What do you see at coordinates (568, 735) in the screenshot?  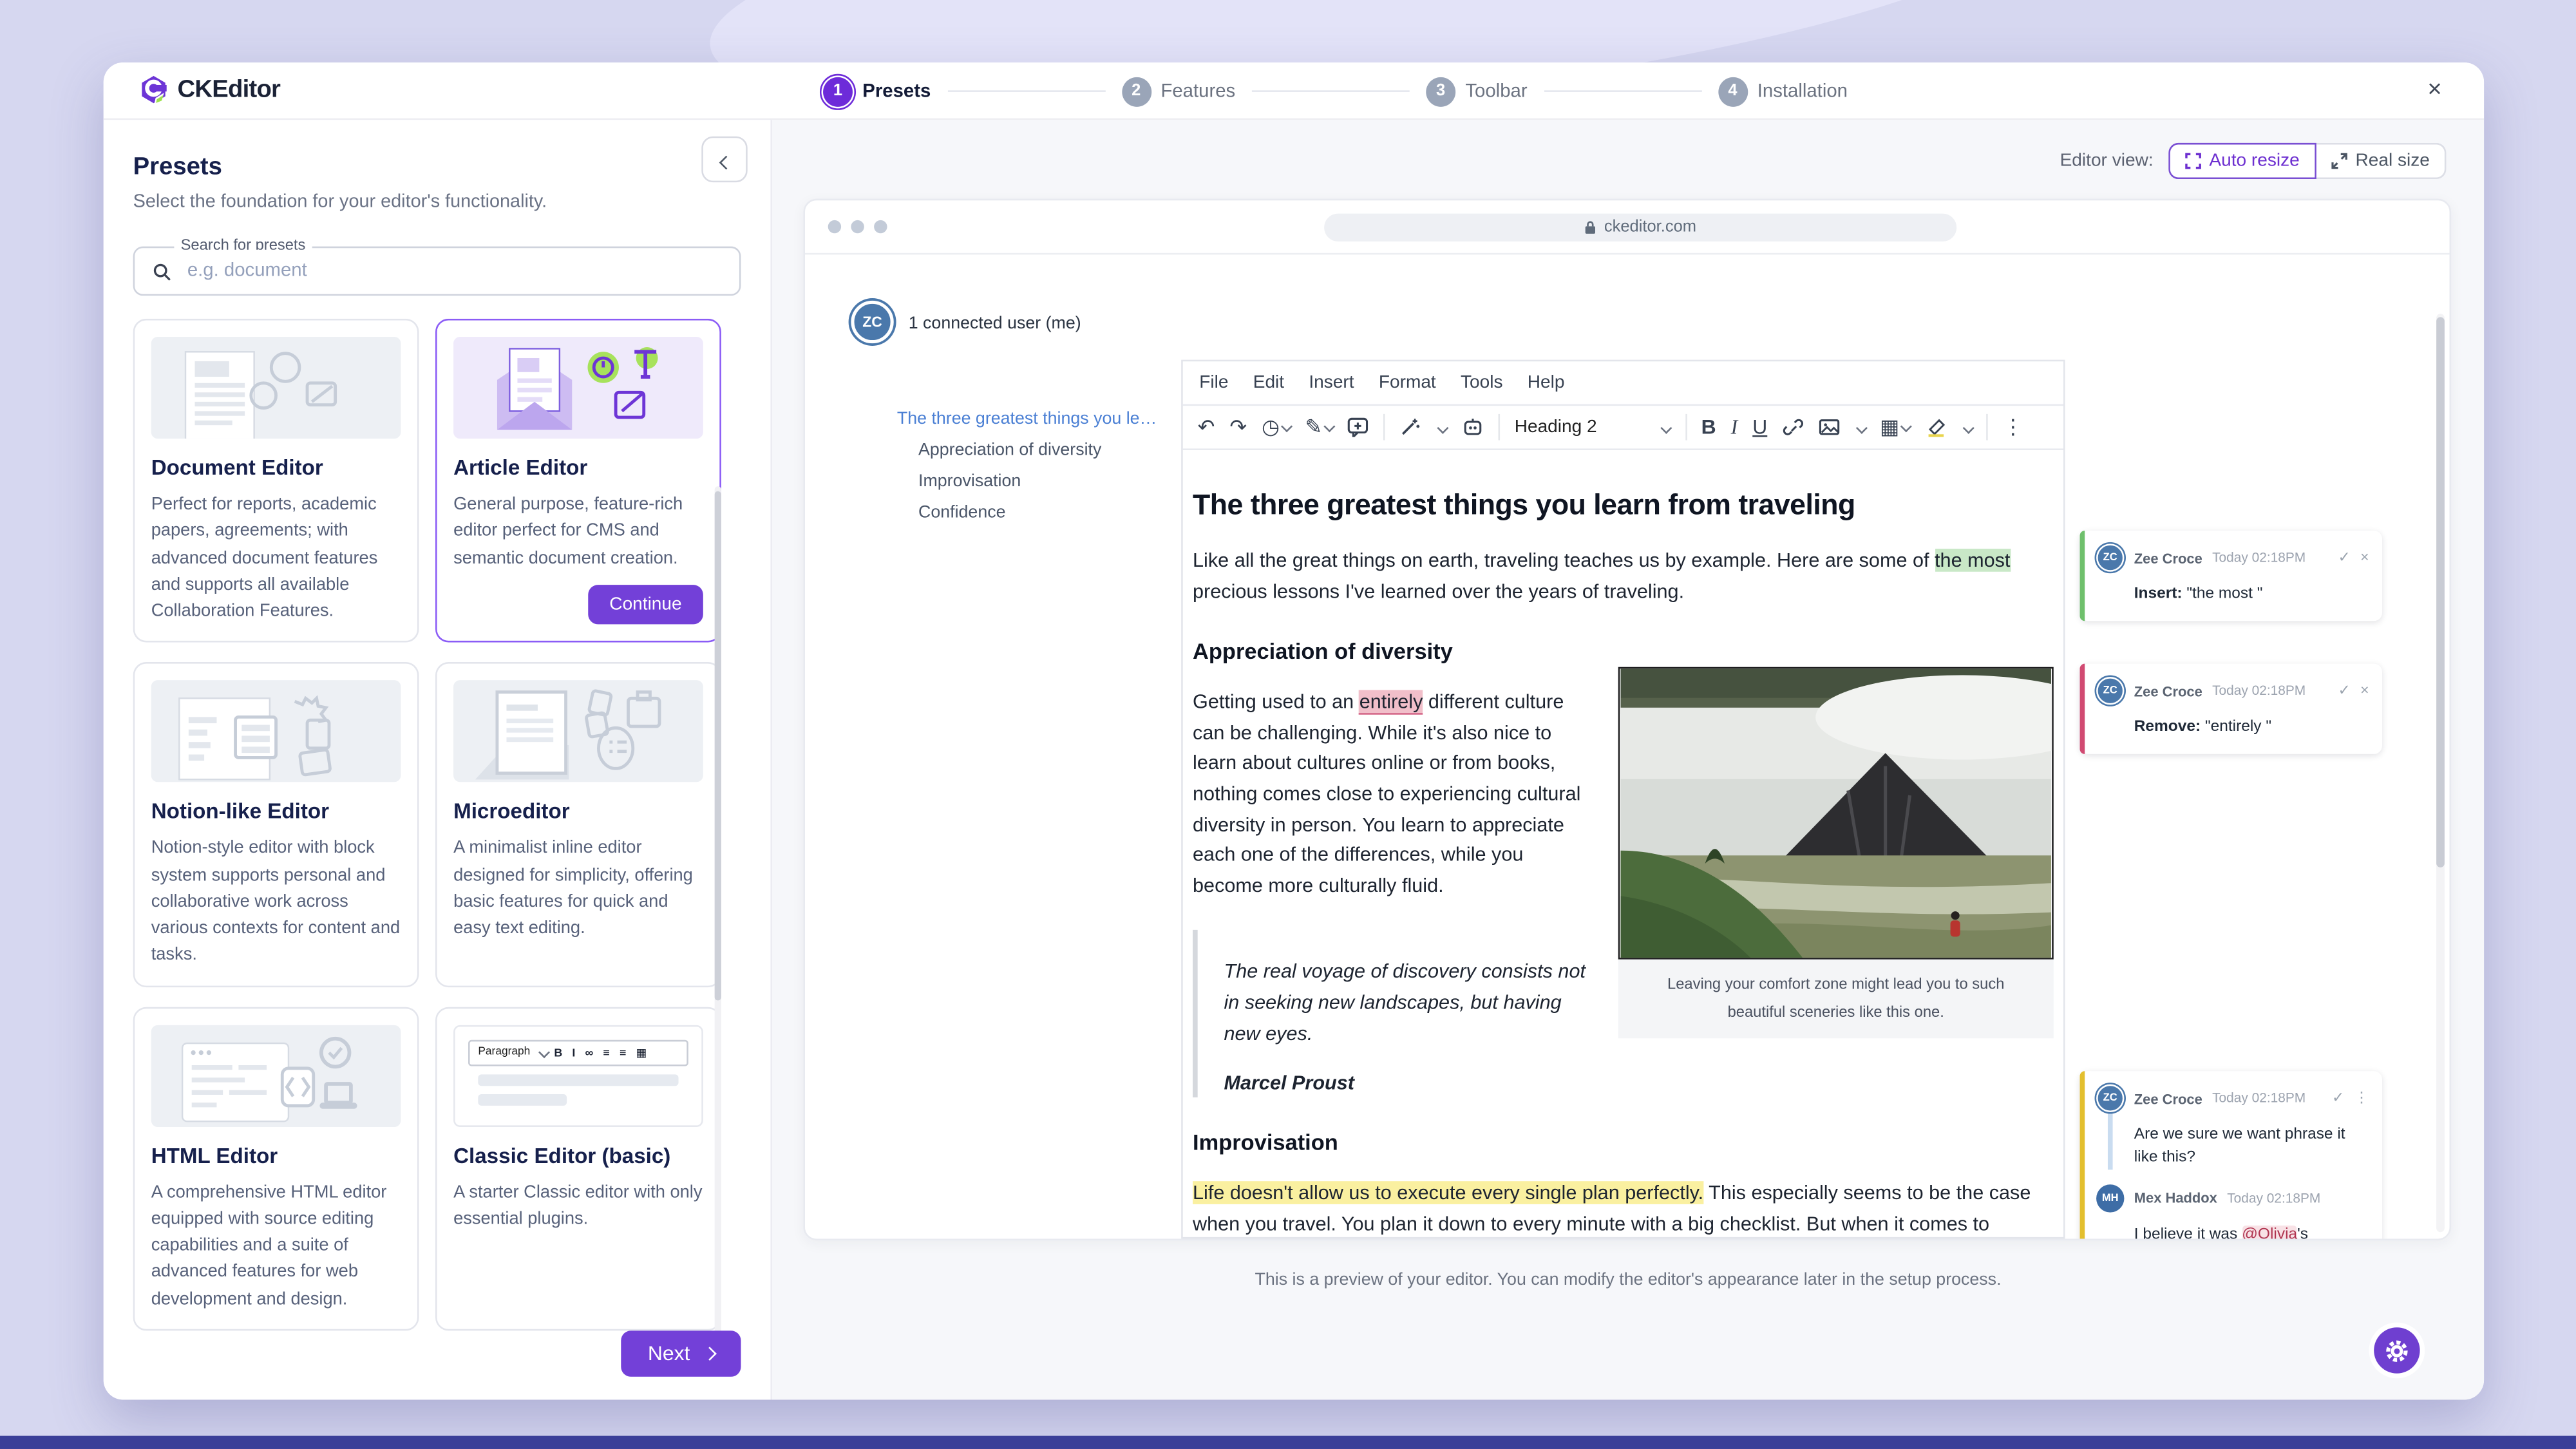 I see `micro-illustration-icon` at bounding box center [568, 735].